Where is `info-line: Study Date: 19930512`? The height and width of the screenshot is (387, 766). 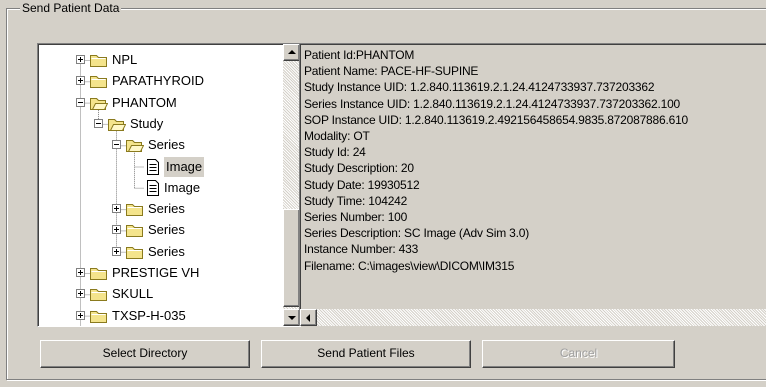
info-line: Study Date: 19930512 is located at coordinates (362, 184).